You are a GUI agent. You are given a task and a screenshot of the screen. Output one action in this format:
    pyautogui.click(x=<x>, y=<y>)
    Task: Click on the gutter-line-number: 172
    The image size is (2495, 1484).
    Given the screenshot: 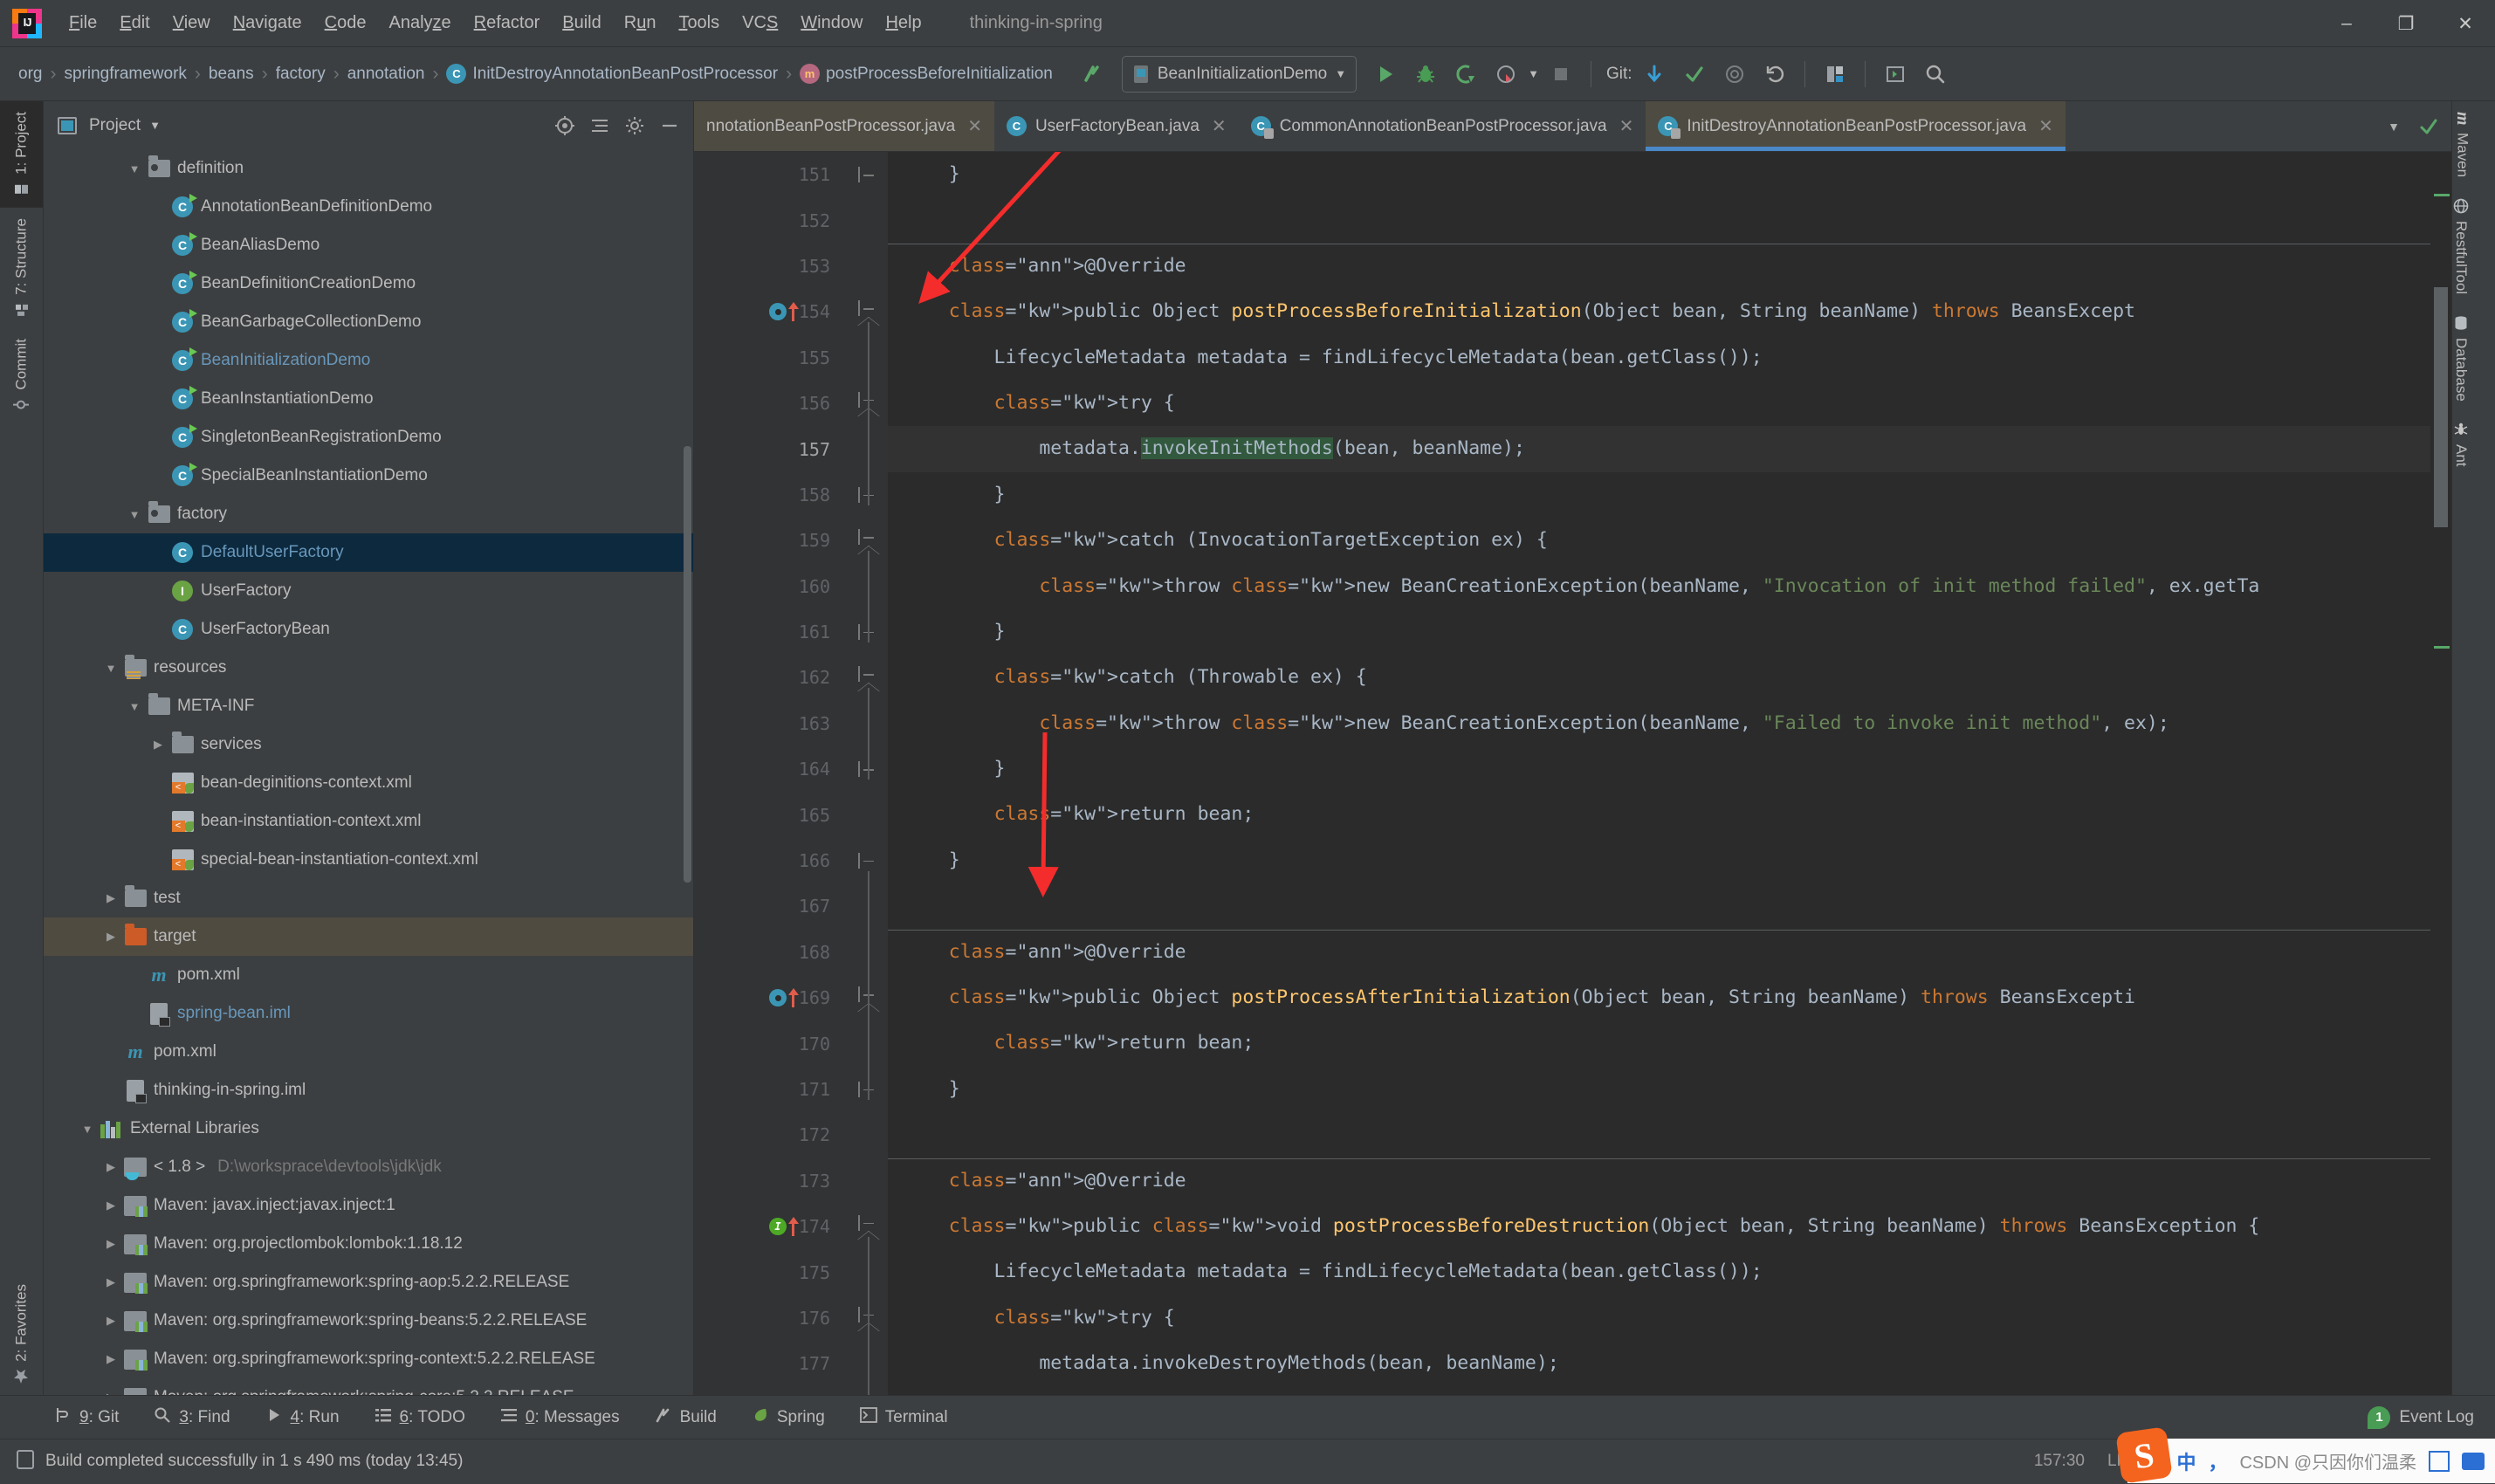 What is the action you would take?
    pyautogui.click(x=769, y=1135)
    